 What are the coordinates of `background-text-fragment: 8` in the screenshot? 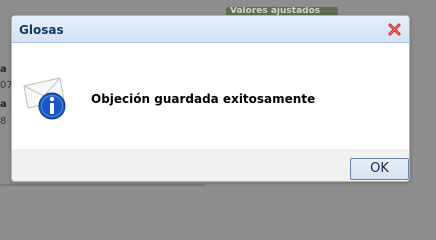 It's located at (3, 121).